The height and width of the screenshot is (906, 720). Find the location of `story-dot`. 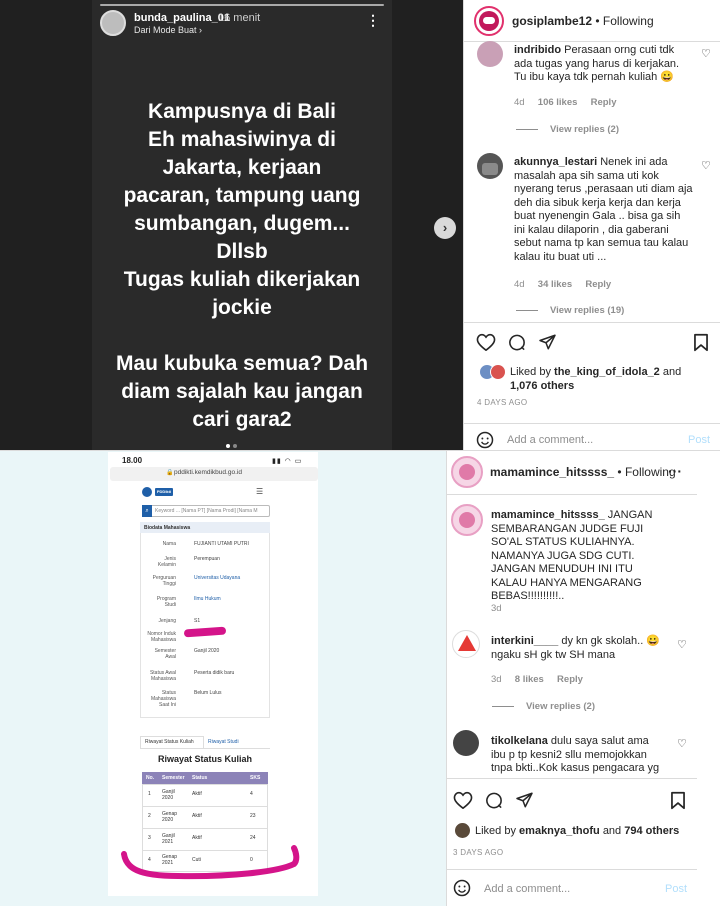

story-dot is located at coordinates (235, 446).